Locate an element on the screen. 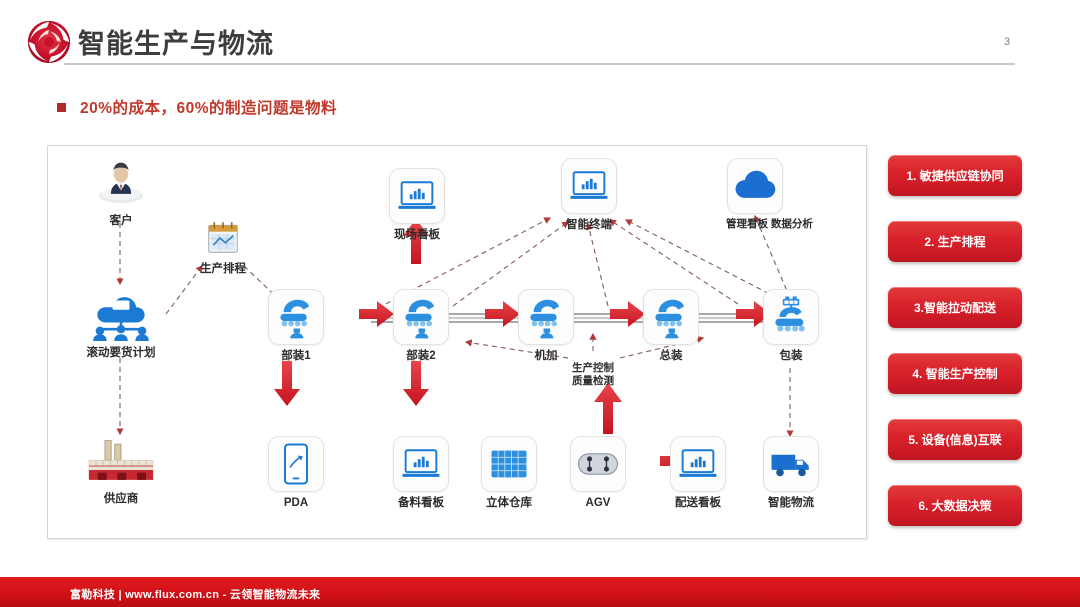  mobile-phone-icon is located at coordinates (296, 464).